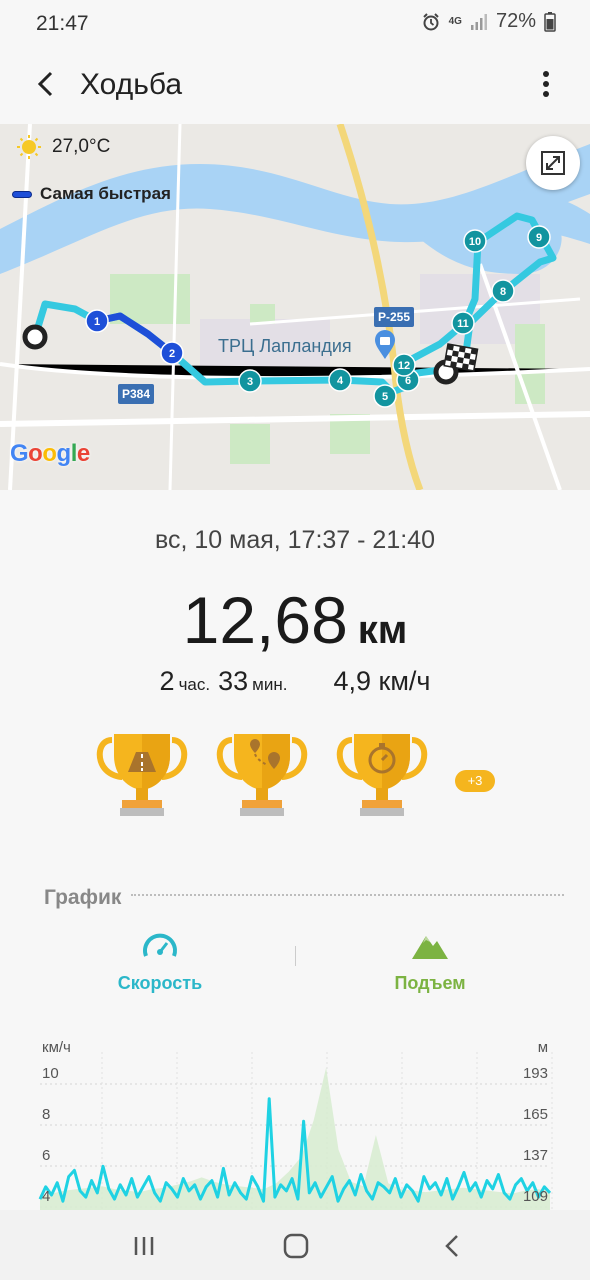  Describe the element at coordinates (535, 1155) in the screenshot. I see `right-tick-label: 137` at that location.